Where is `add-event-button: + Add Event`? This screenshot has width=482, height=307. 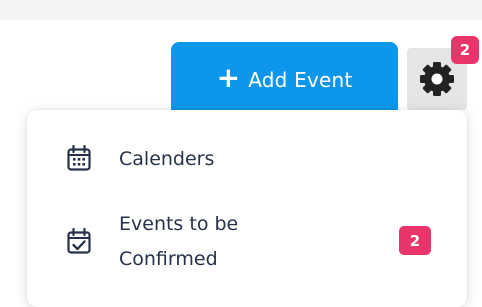 add-event-button: + Add Event is located at coordinates (284, 79).